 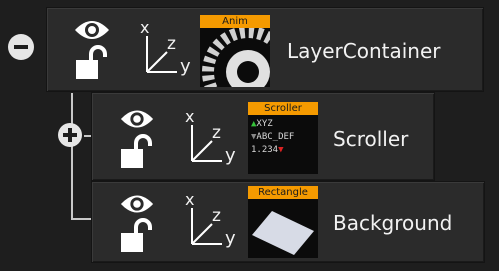 I want to click on plus-icon, so click(x=70, y=135).